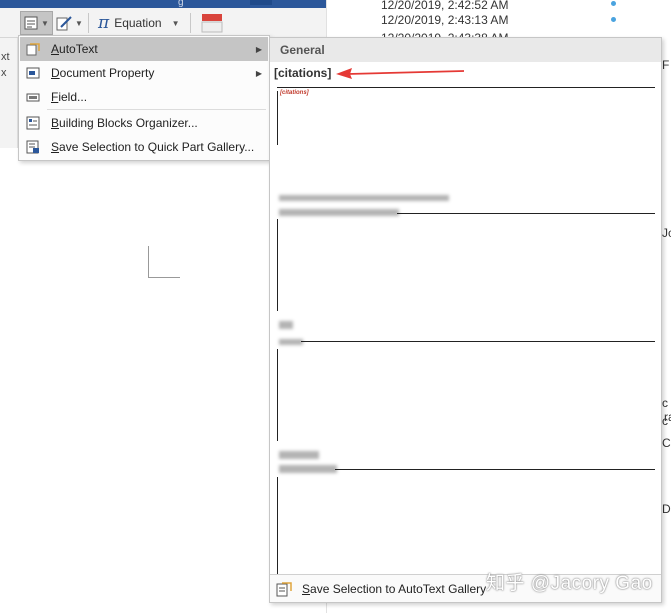 The image size is (671, 613). I want to click on save-quick-part-icon, so click(32, 147).